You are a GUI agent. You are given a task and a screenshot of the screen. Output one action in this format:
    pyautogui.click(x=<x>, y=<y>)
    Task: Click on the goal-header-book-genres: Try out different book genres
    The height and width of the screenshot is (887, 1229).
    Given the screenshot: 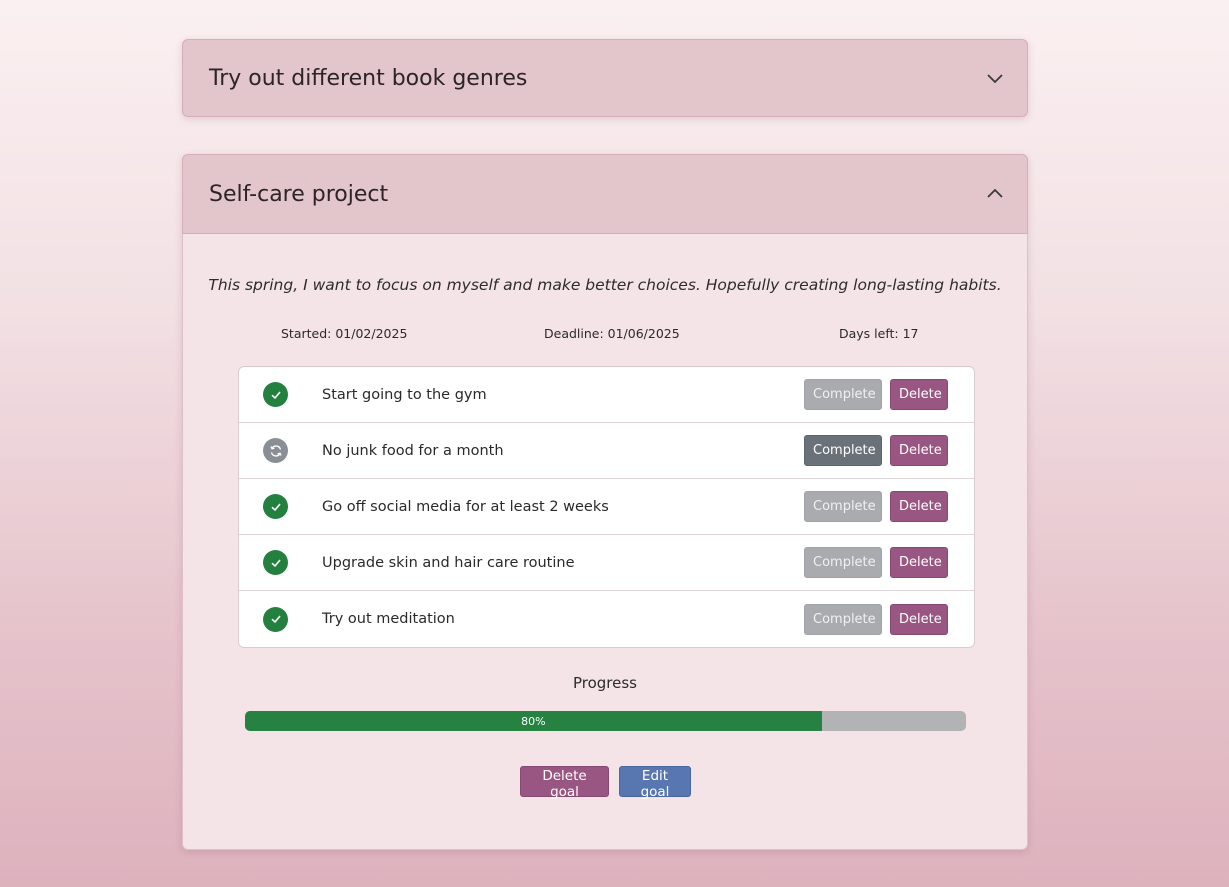 What is the action you would take?
    pyautogui.click(x=605, y=78)
    